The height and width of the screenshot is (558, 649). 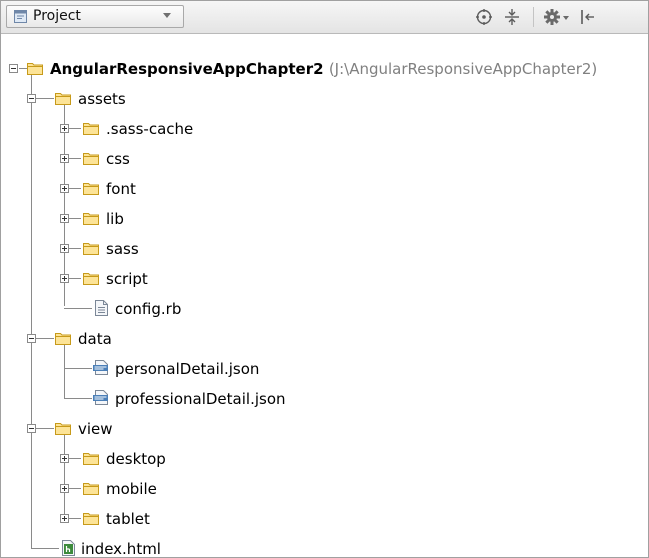 What do you see at coordinates (121, 189) in the screenshot?
I see `tree-node-label: font` at bounding box center [121, 189].